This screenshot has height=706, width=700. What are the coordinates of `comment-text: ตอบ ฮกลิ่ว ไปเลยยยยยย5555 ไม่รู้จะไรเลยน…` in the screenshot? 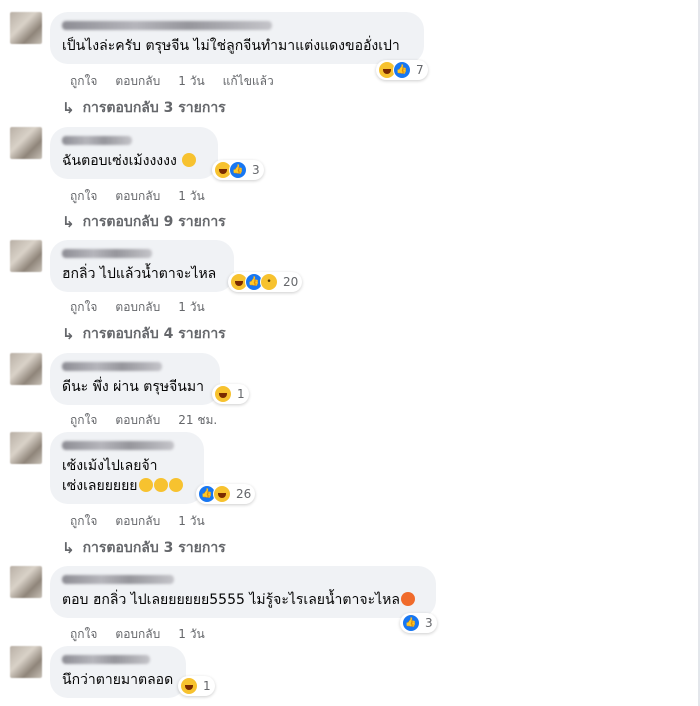 It's located at (243, 600).